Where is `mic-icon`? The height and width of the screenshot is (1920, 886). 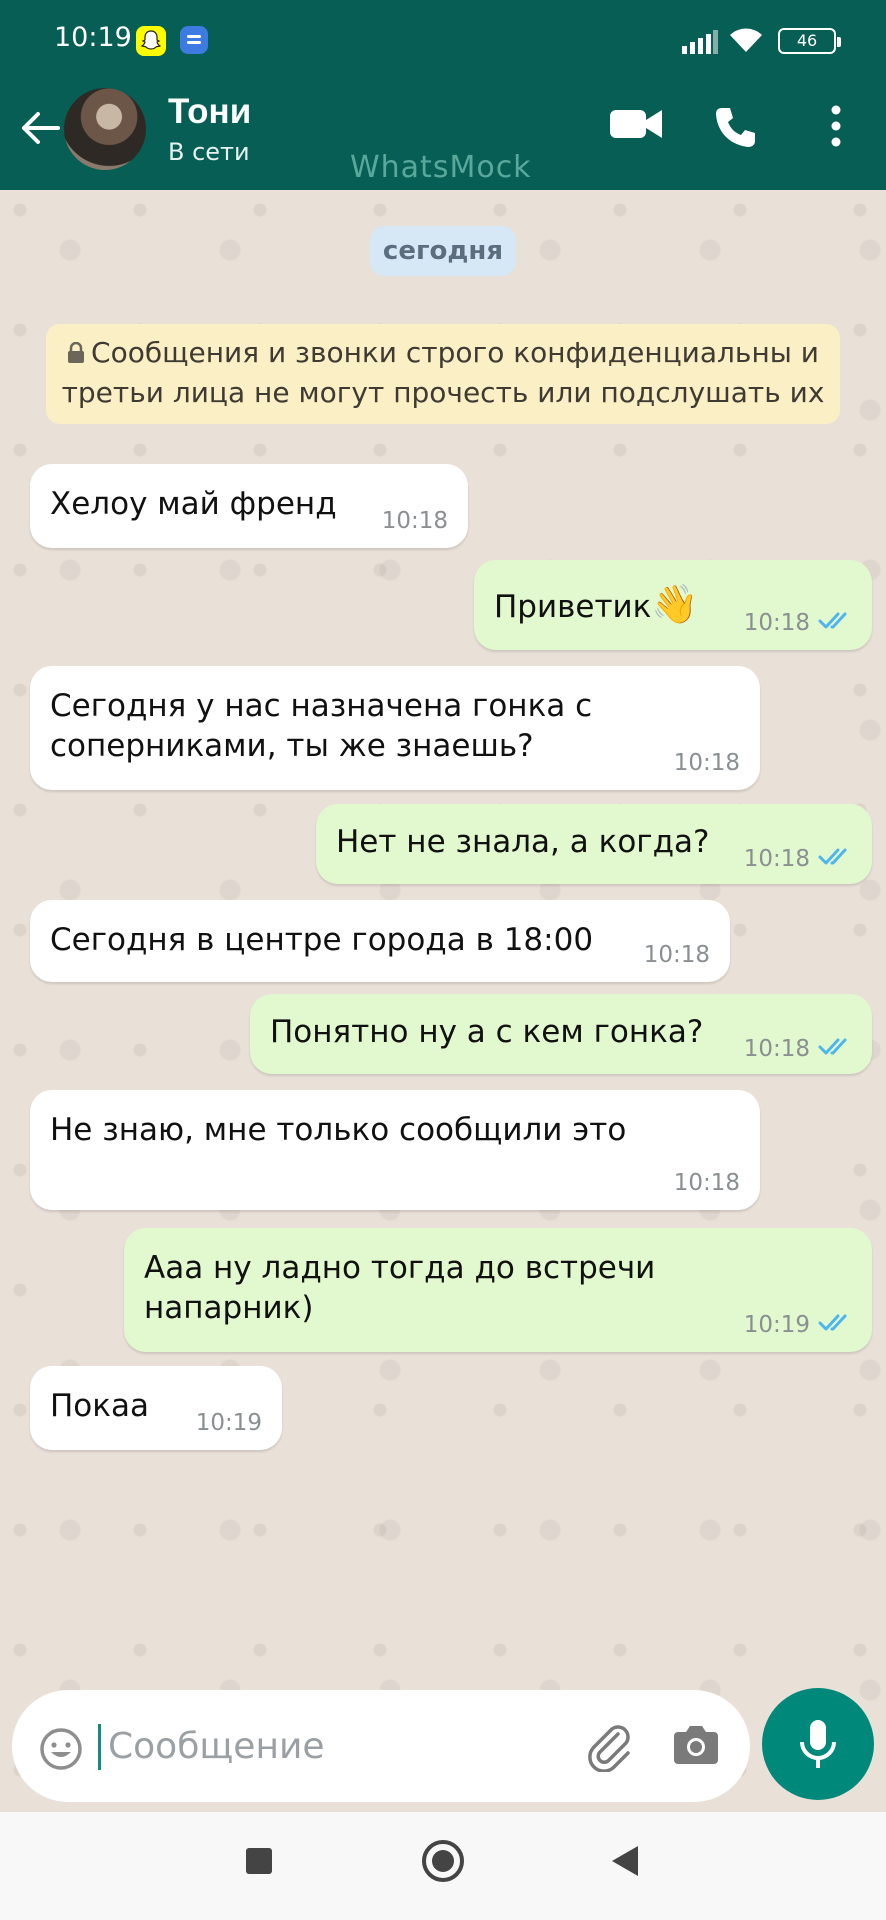
mic-icon is located at coordinates (818, 1744).